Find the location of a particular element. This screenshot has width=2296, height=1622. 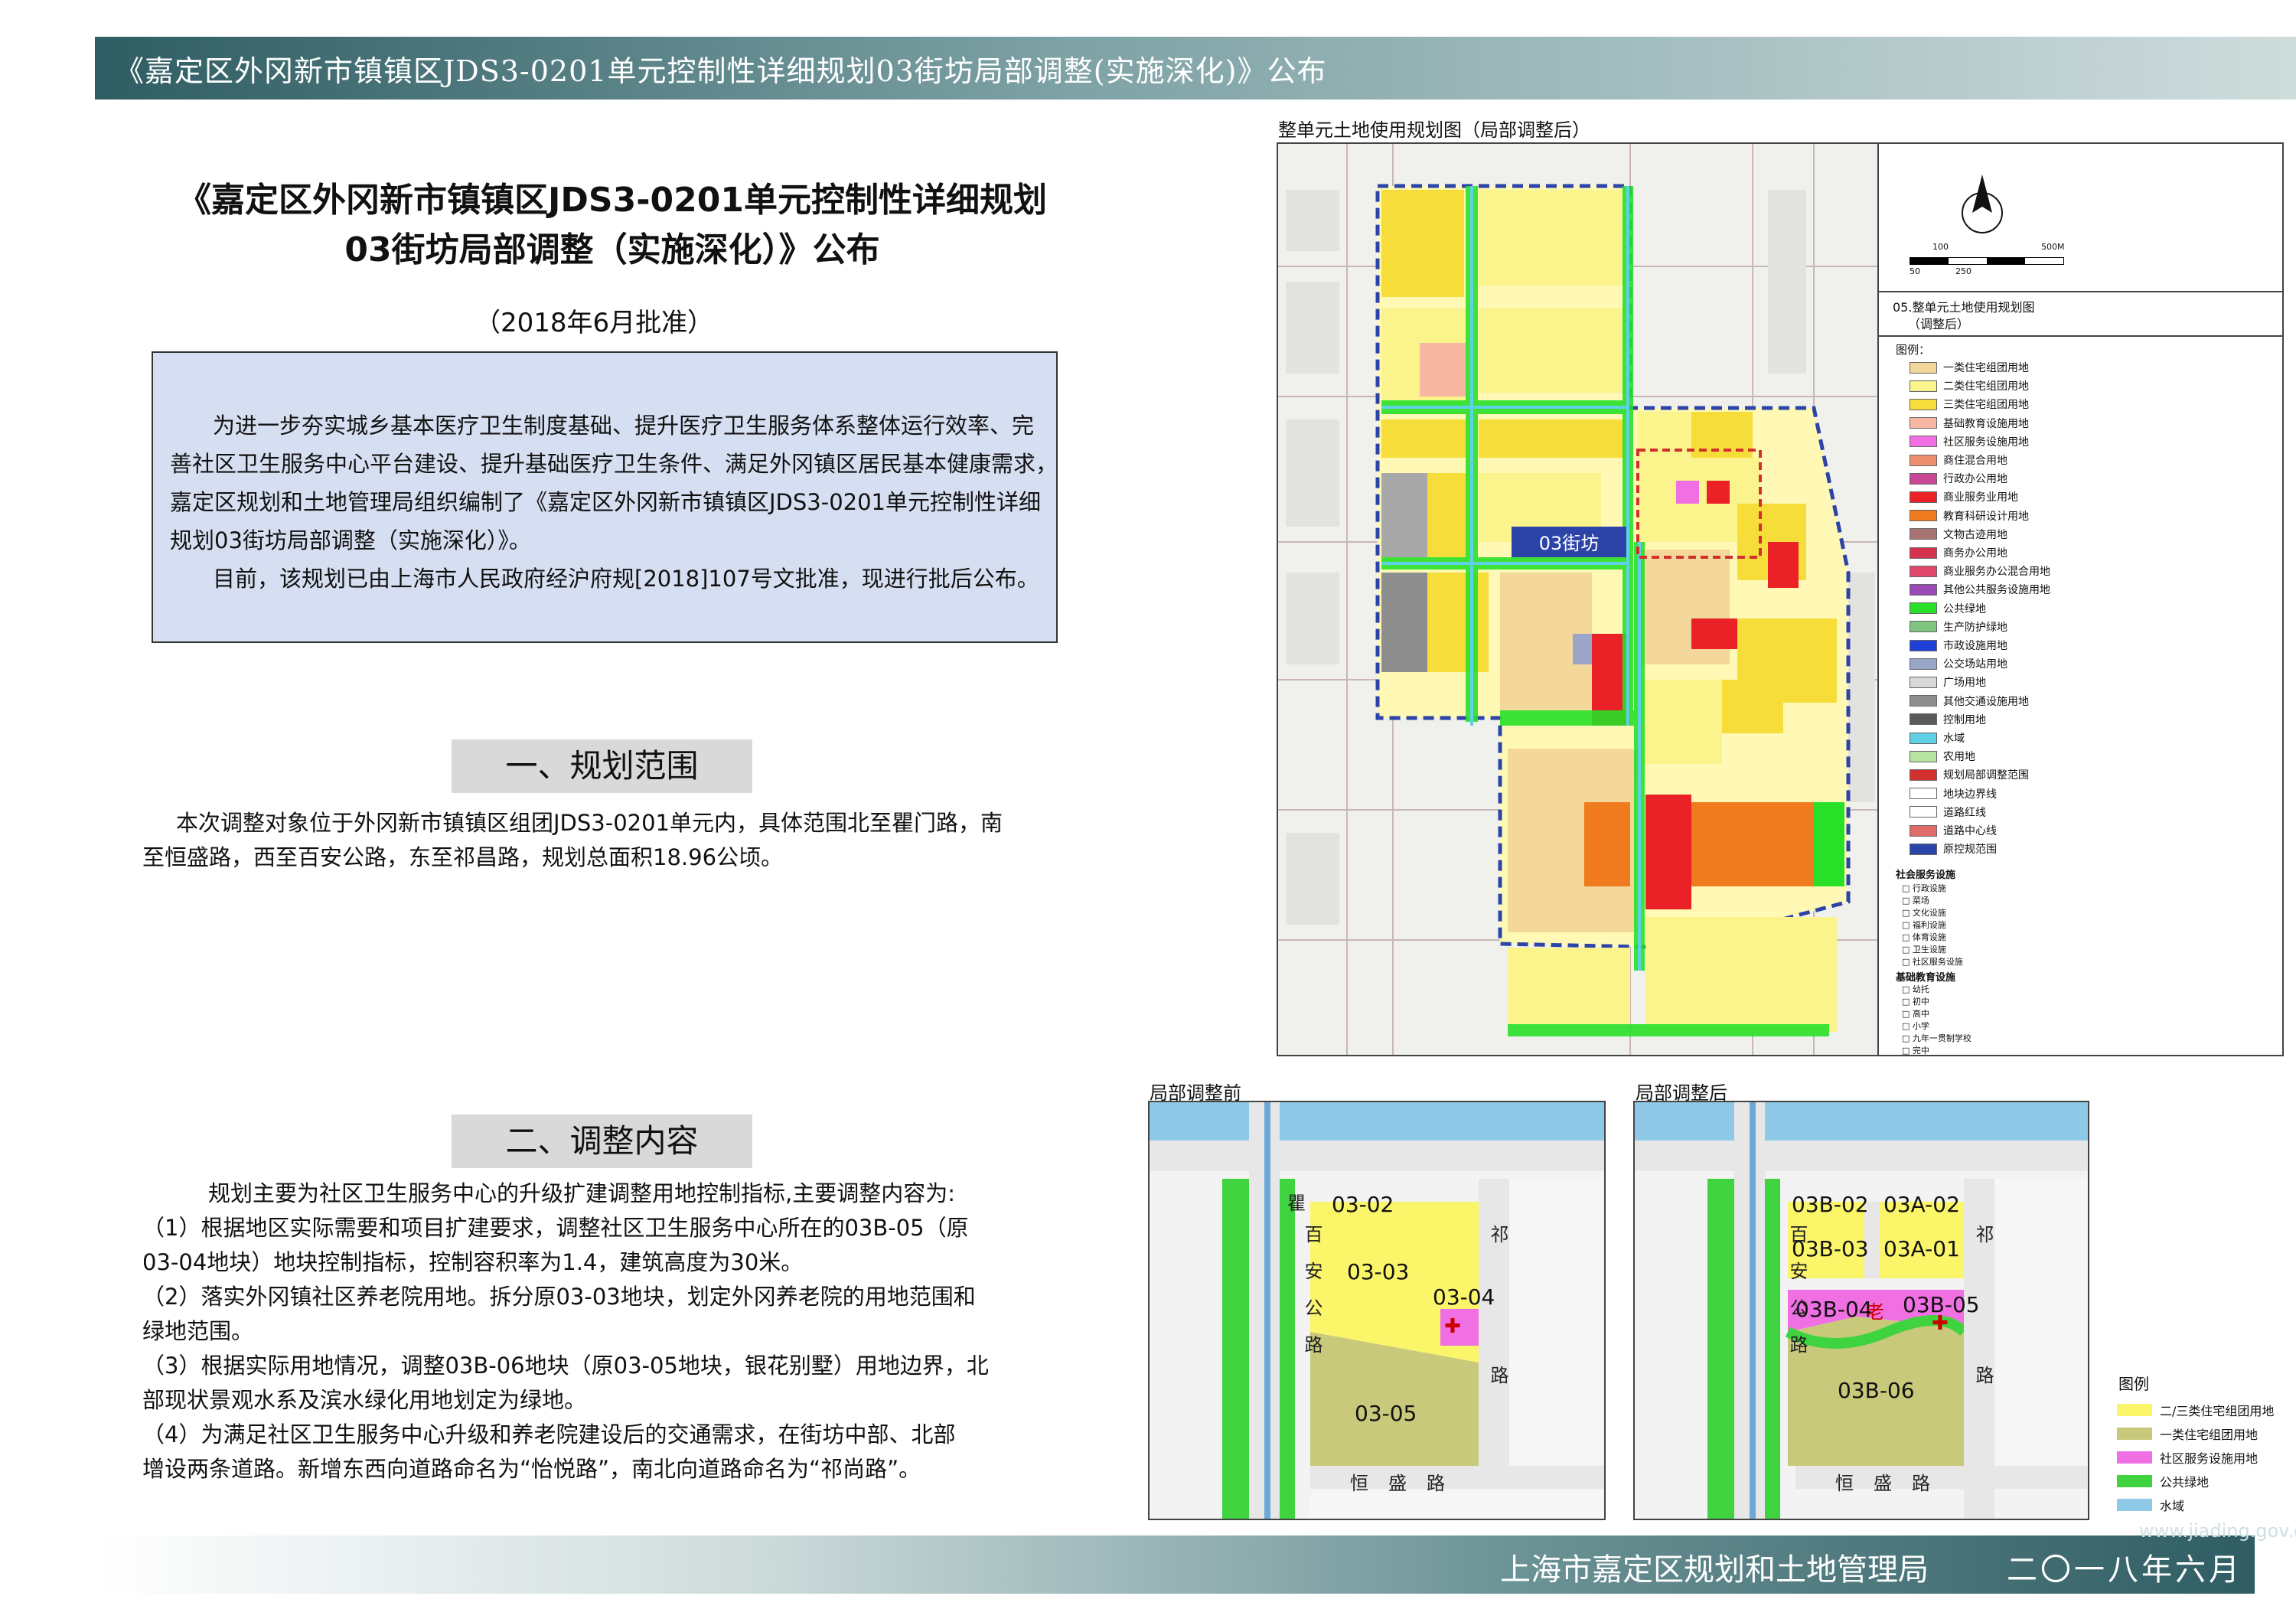

block-label: 03街坊 is located at coordinates (1569, 543).